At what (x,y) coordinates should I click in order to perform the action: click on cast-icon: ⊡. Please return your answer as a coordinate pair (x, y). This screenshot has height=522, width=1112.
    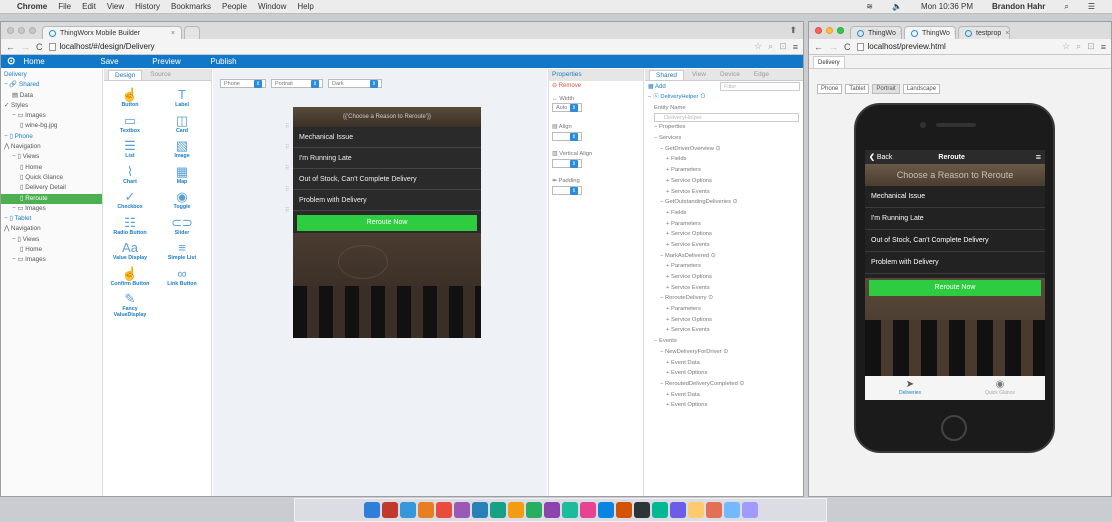
    Looking at the image, I should click on (783, 46).